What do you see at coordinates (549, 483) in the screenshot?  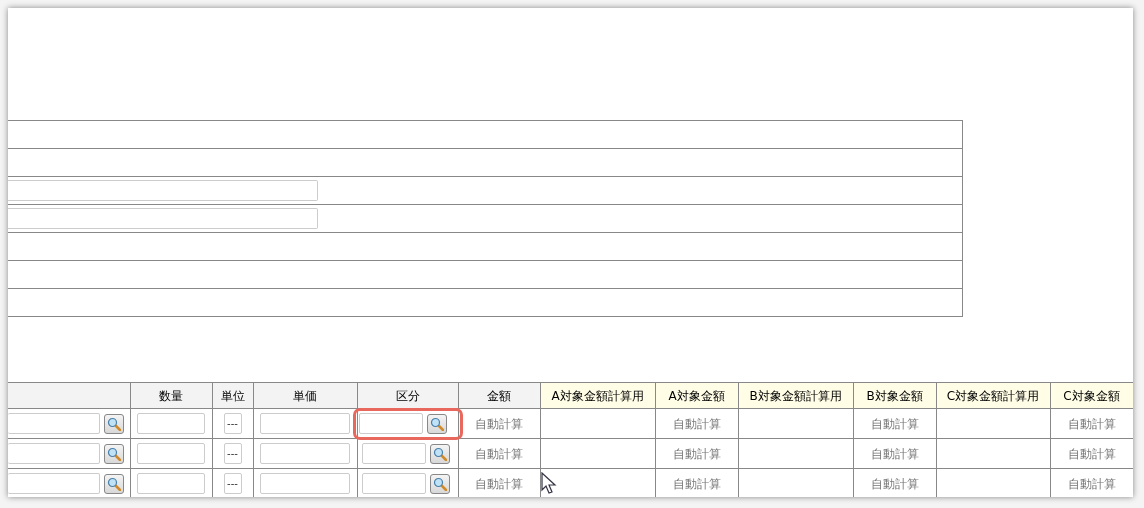 I see `cursor-icon` at bounding box center [549, 483].